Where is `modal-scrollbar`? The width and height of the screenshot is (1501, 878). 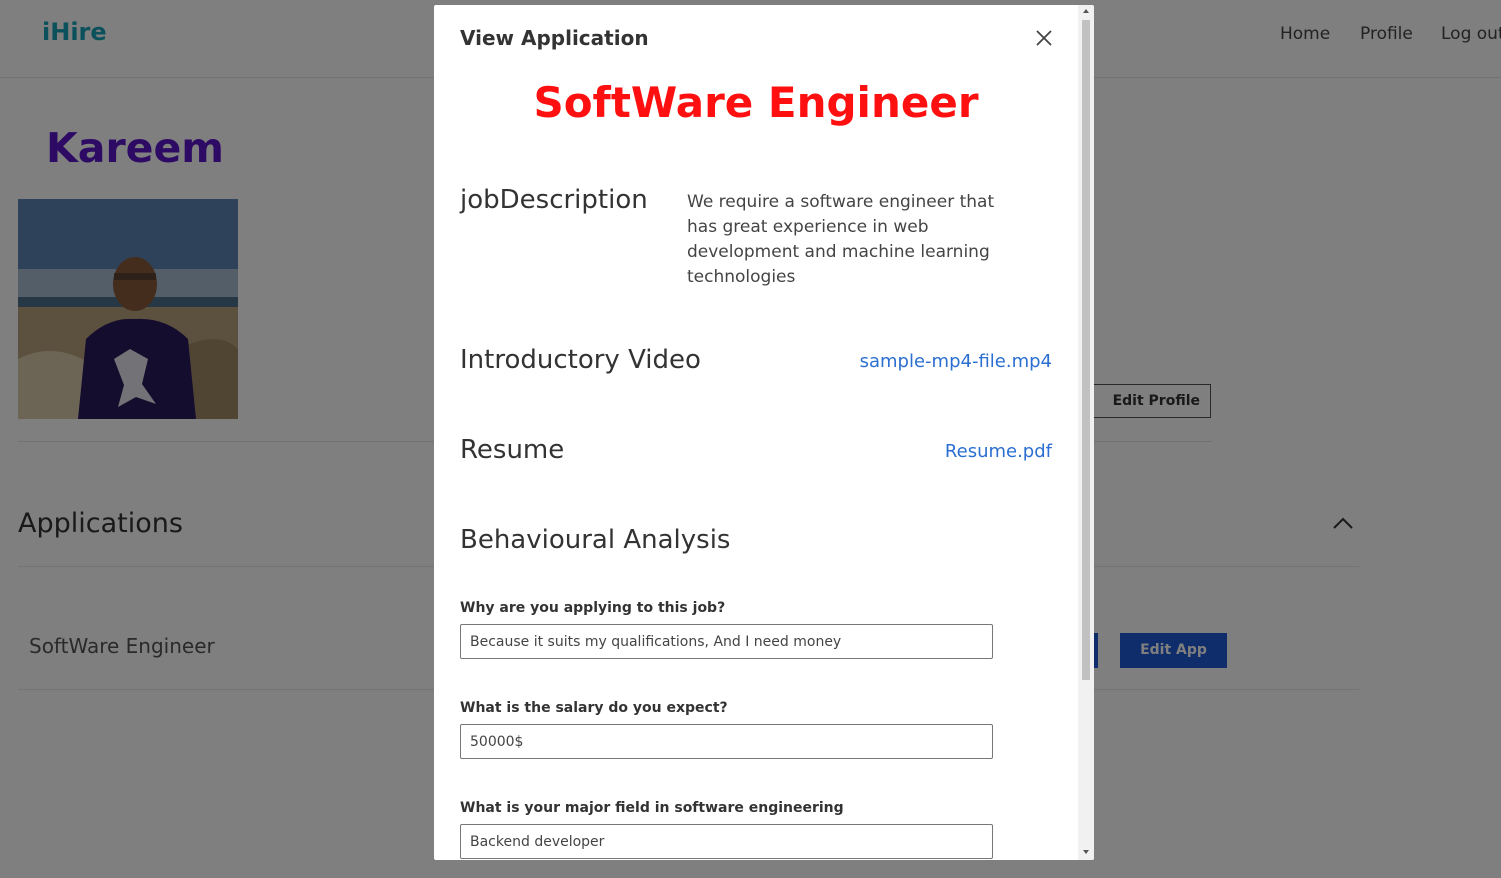
modal-scrollbar is located at coordinates (1086, 432).